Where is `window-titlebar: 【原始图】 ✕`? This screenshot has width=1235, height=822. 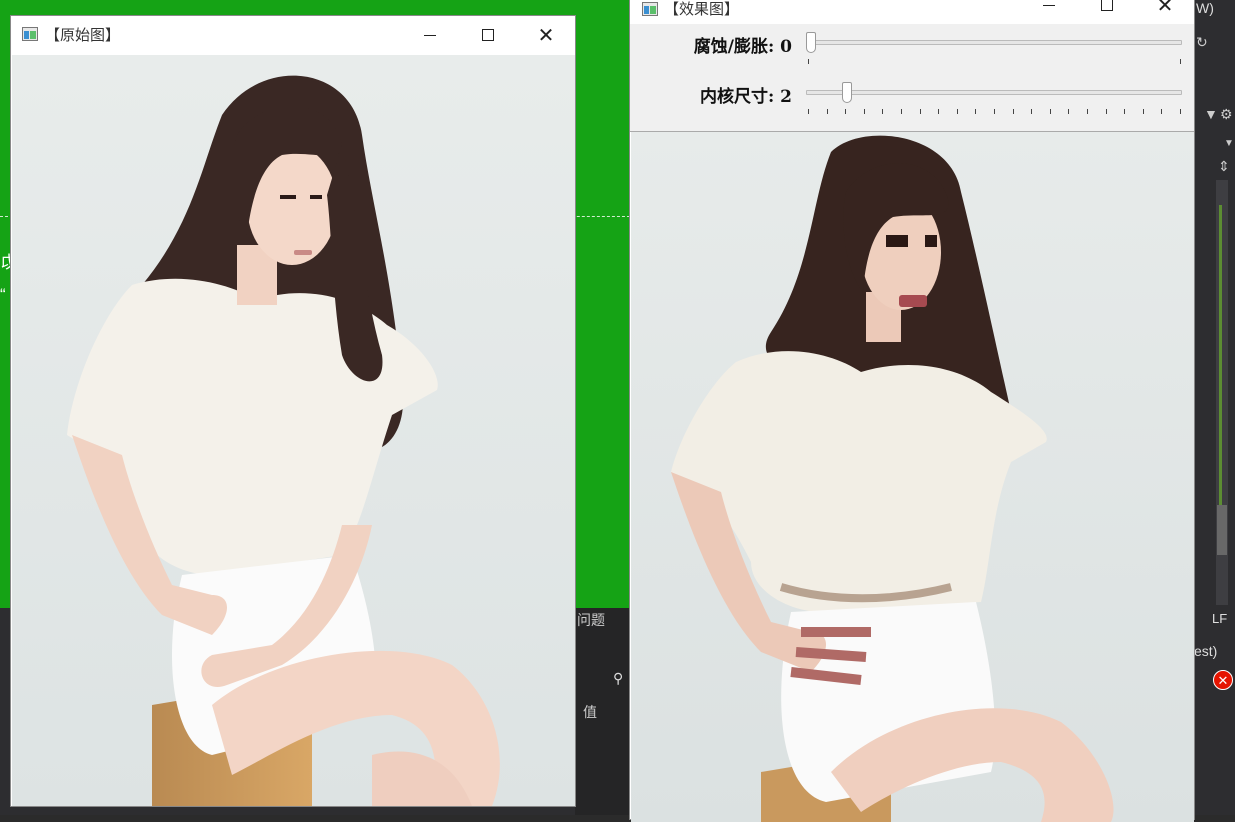
window-titlebar: 【原始图】 ✕ is located at coordinates (293, 35).